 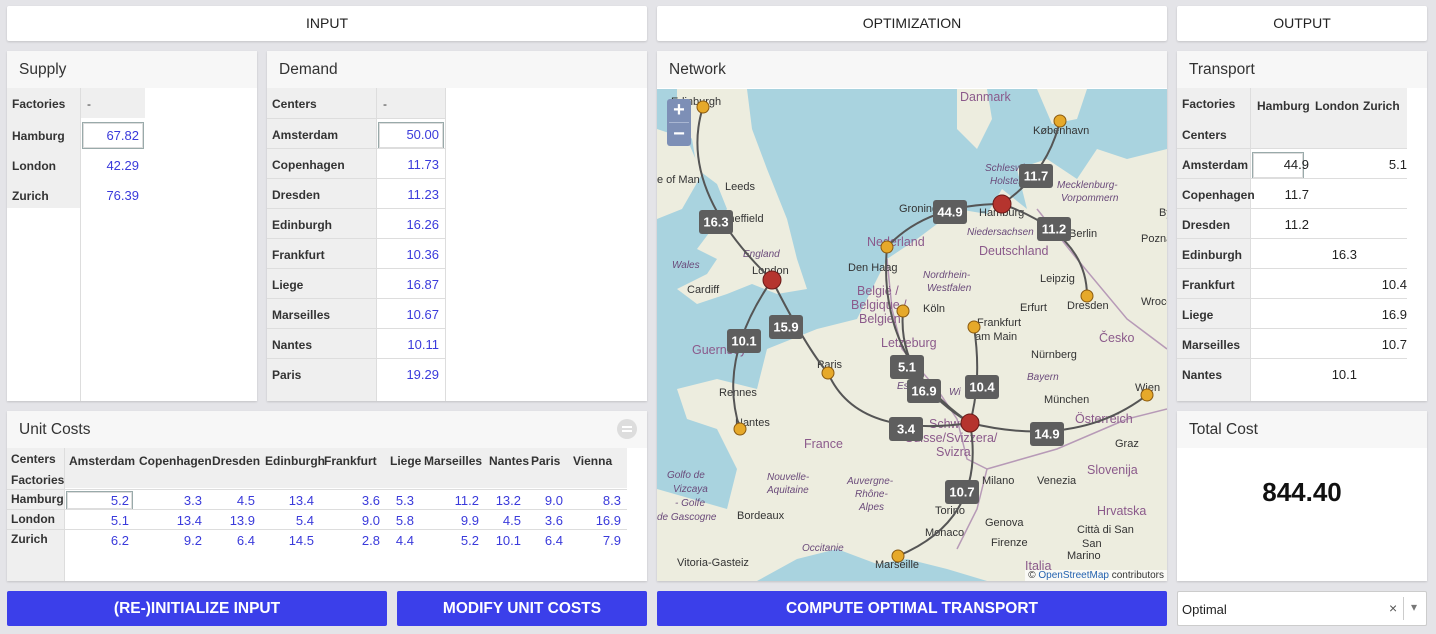 I want to click on demand-row-label: Amsterdam, so click(x=305, y=135).